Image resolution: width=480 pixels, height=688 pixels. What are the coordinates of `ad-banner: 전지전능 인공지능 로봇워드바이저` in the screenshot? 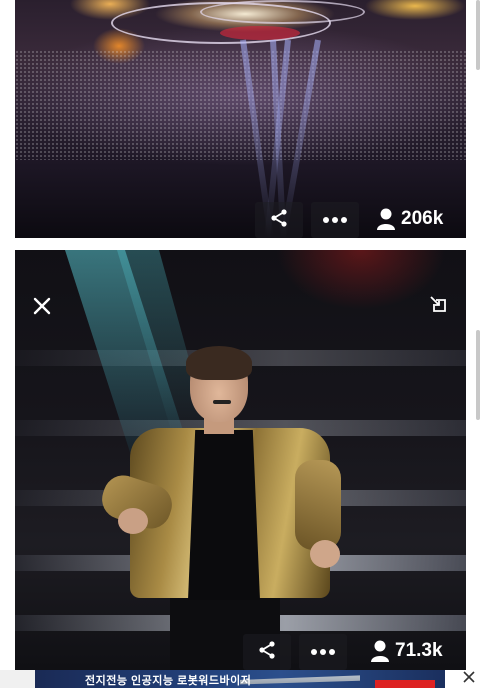 It's located at (240, 679).